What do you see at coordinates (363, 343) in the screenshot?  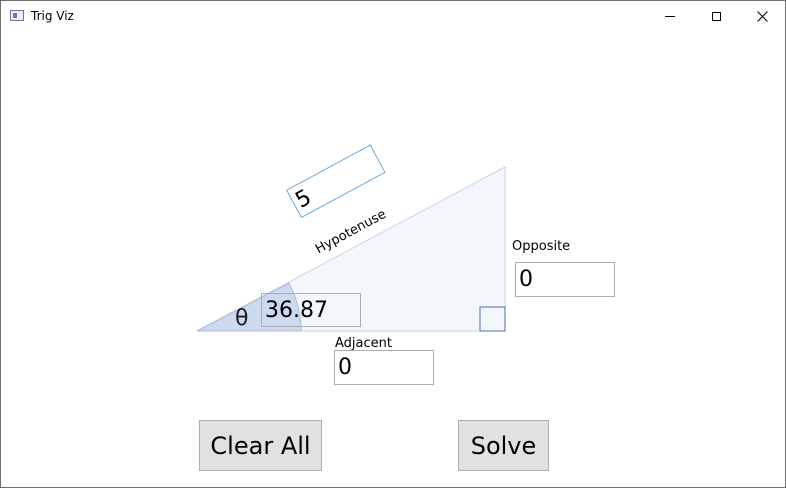 I see `adjacent-label: Adjacent` at bounding box center [363, 343].